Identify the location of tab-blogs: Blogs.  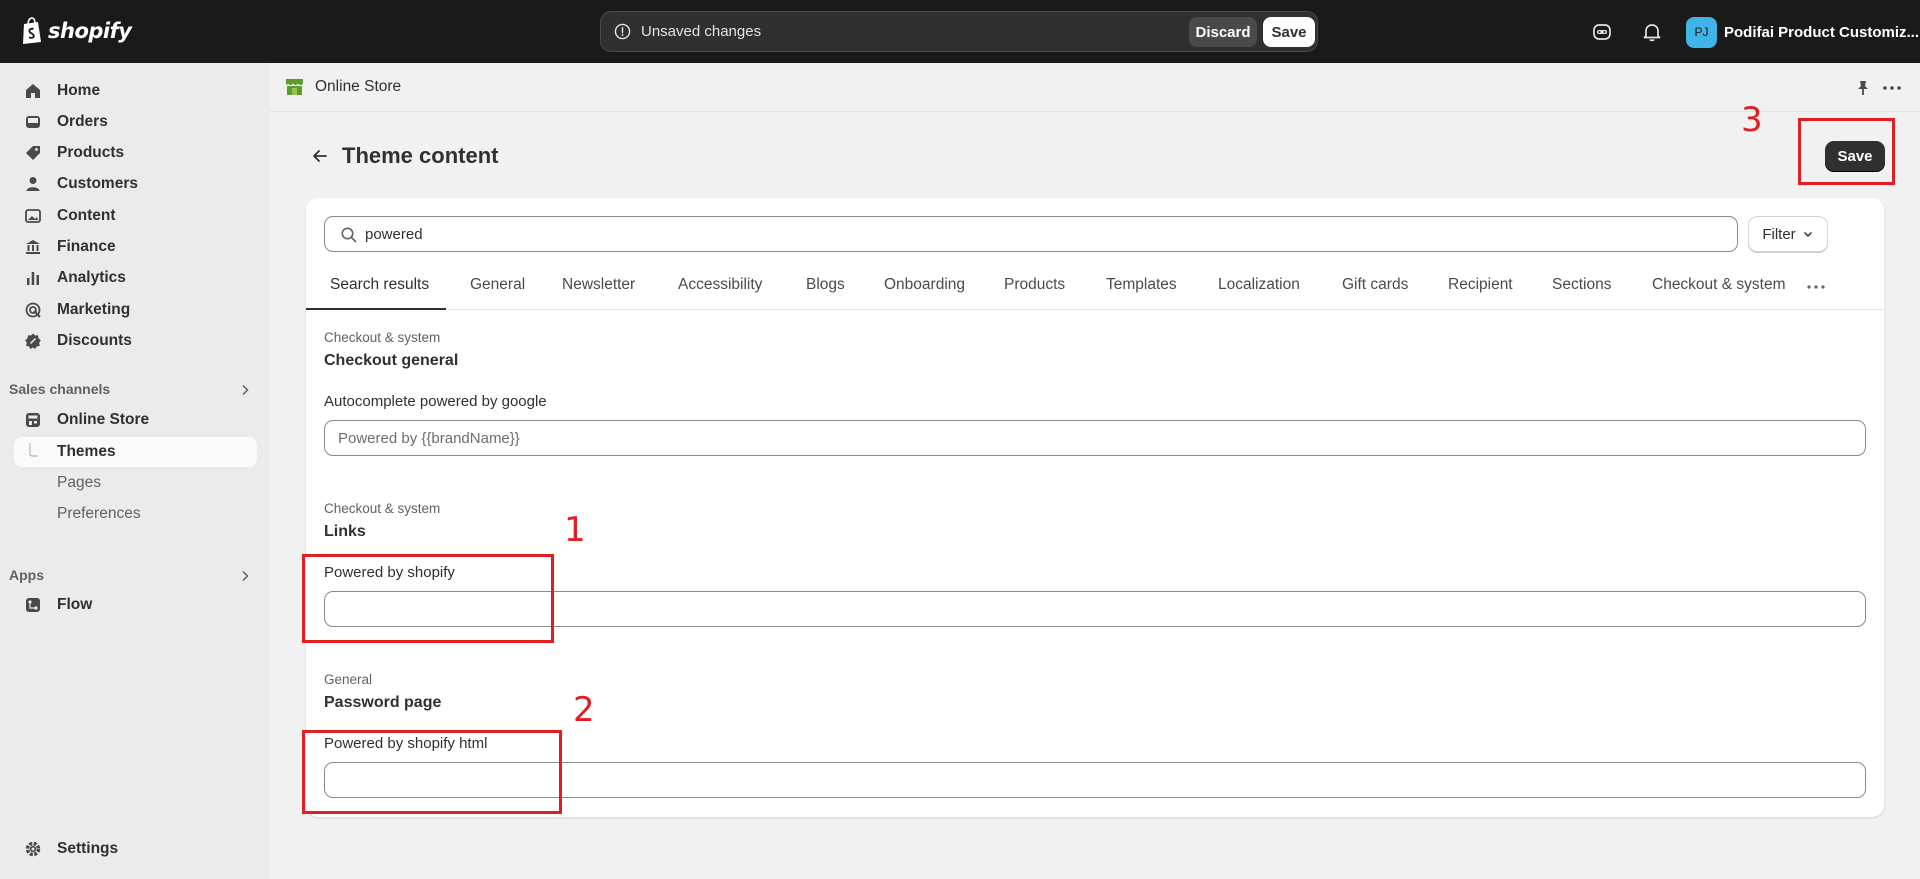
(825, 289).